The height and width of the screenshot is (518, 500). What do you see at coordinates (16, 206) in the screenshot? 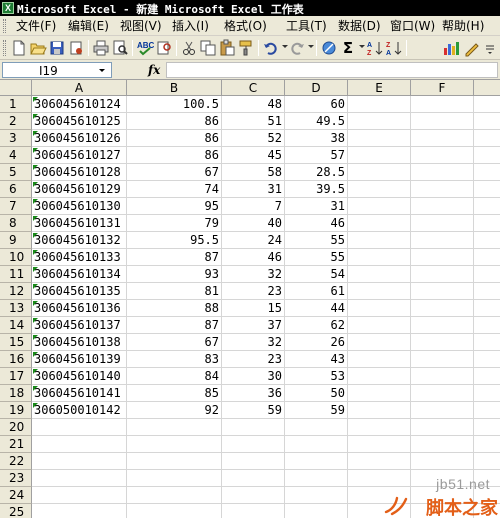
I see `row-header-7: 7` at bounding box center [16, 206].